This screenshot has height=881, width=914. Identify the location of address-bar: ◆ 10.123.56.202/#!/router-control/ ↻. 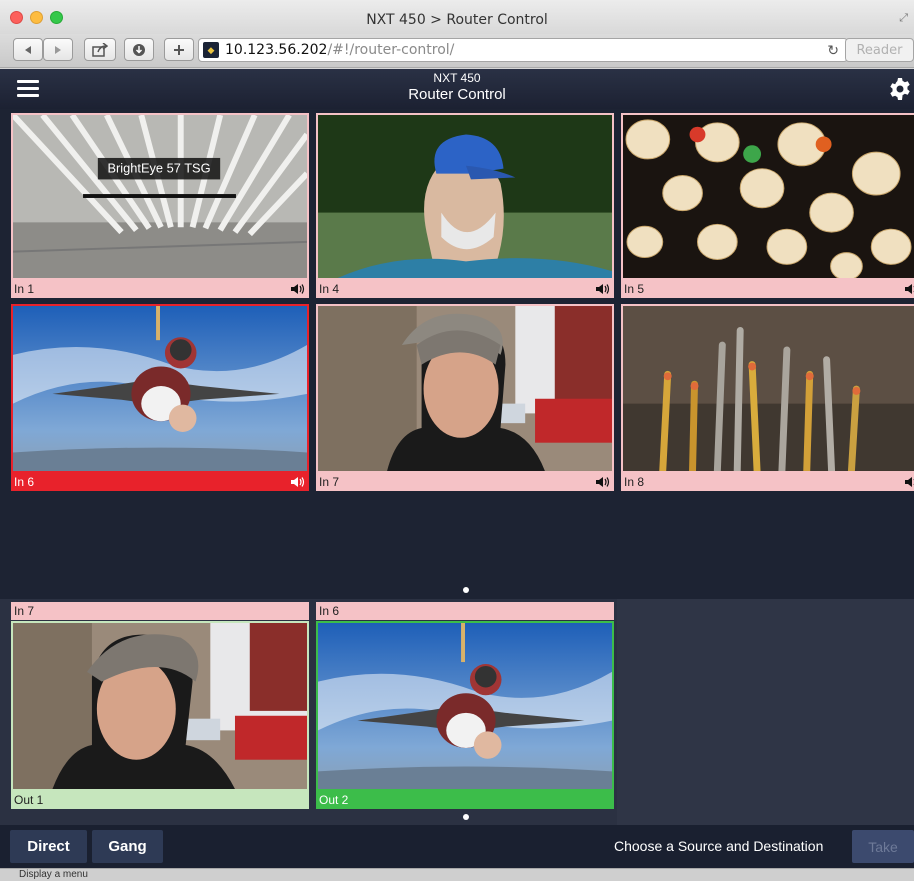
(523, 50).